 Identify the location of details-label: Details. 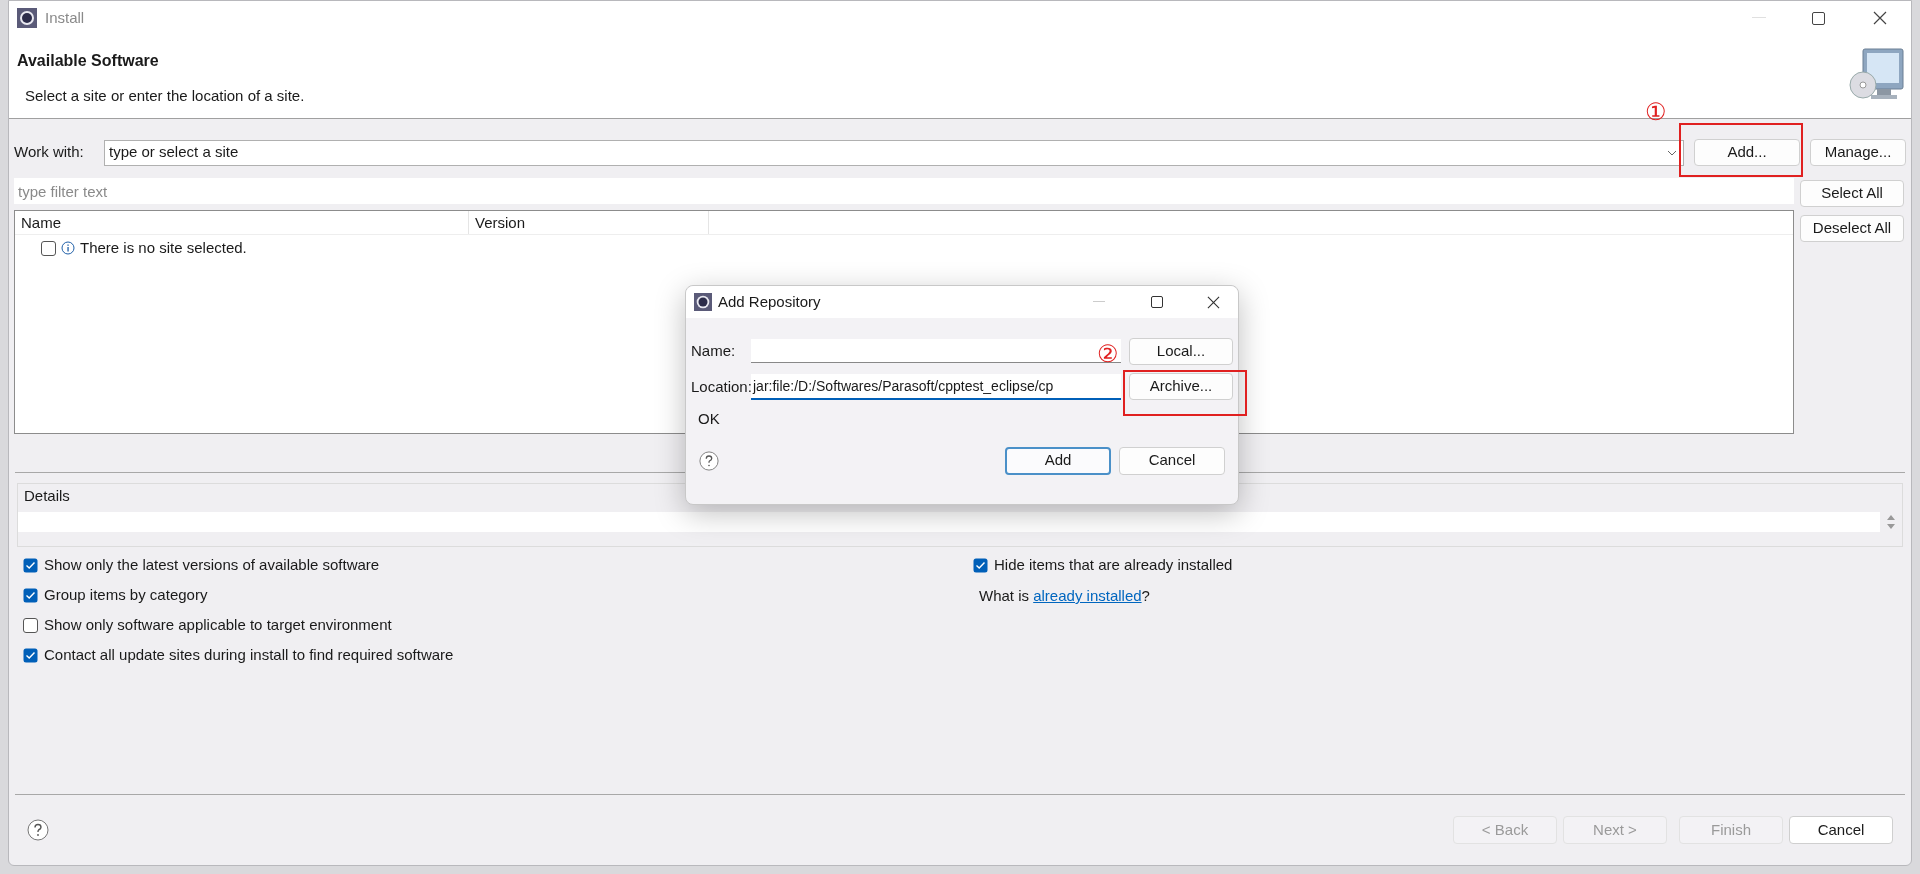
(47, 496).